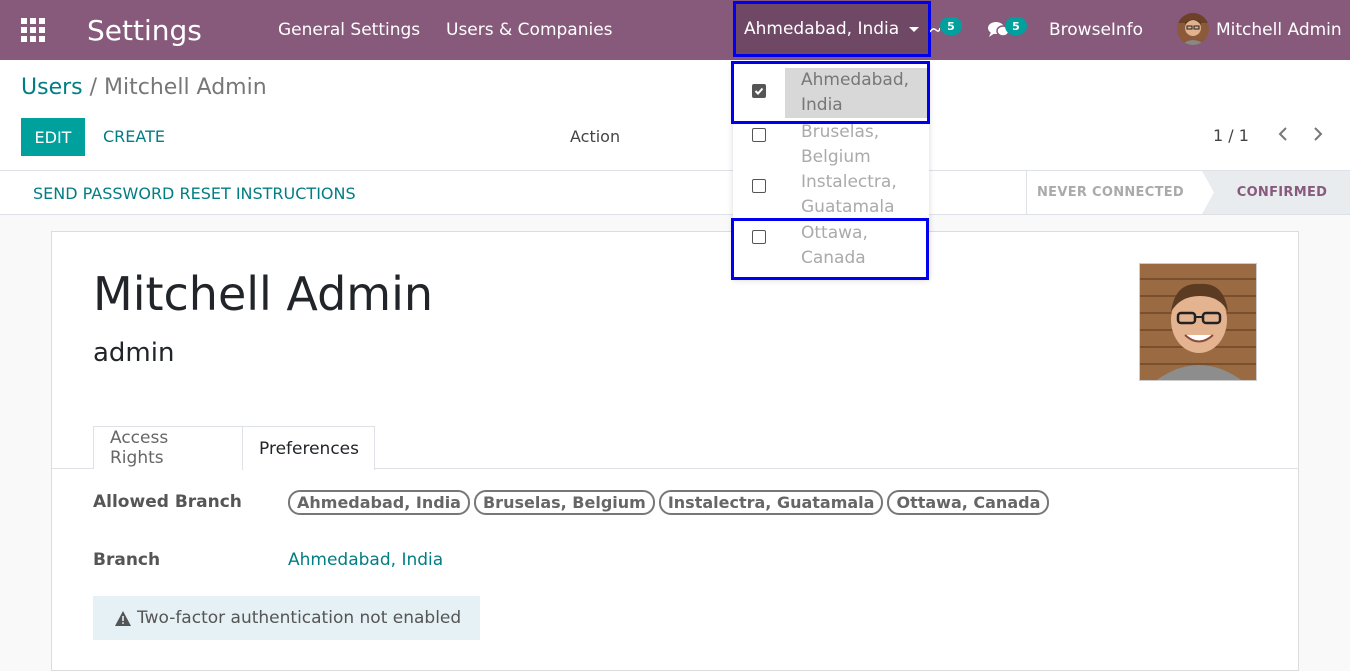 The width and height of the screenshot is (1350, 671). What do you see at coordinates (1016, 26) in the screenshot?
I see `chat-badge: 5` at bounding box center [1016, 26].